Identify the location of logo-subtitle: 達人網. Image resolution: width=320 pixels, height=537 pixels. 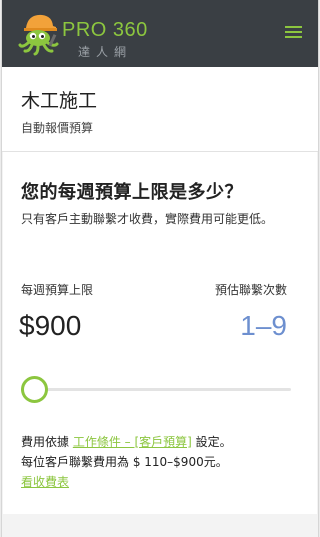
(105, 52).